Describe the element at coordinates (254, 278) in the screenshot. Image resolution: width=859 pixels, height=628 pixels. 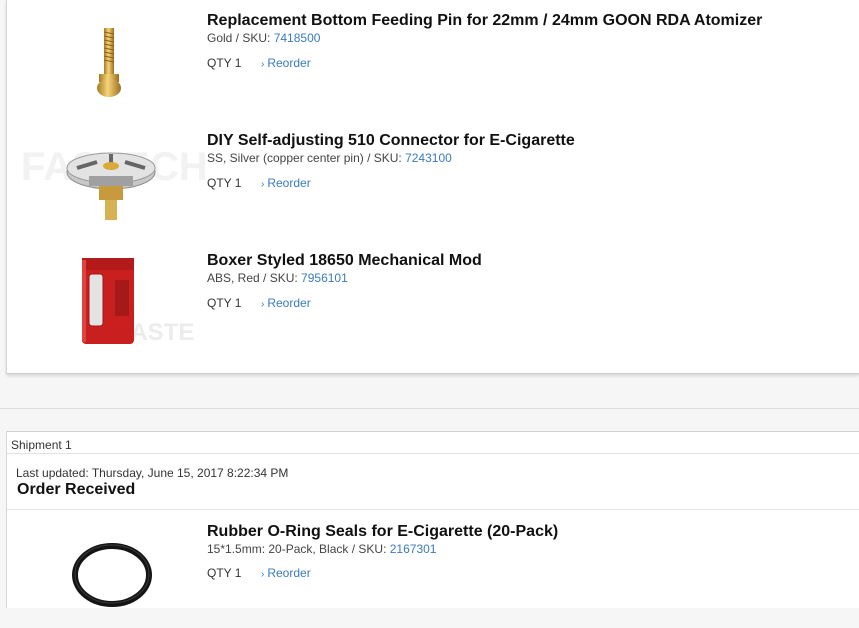
I see `variant-text: ABS, Red / SKU:` at that location.